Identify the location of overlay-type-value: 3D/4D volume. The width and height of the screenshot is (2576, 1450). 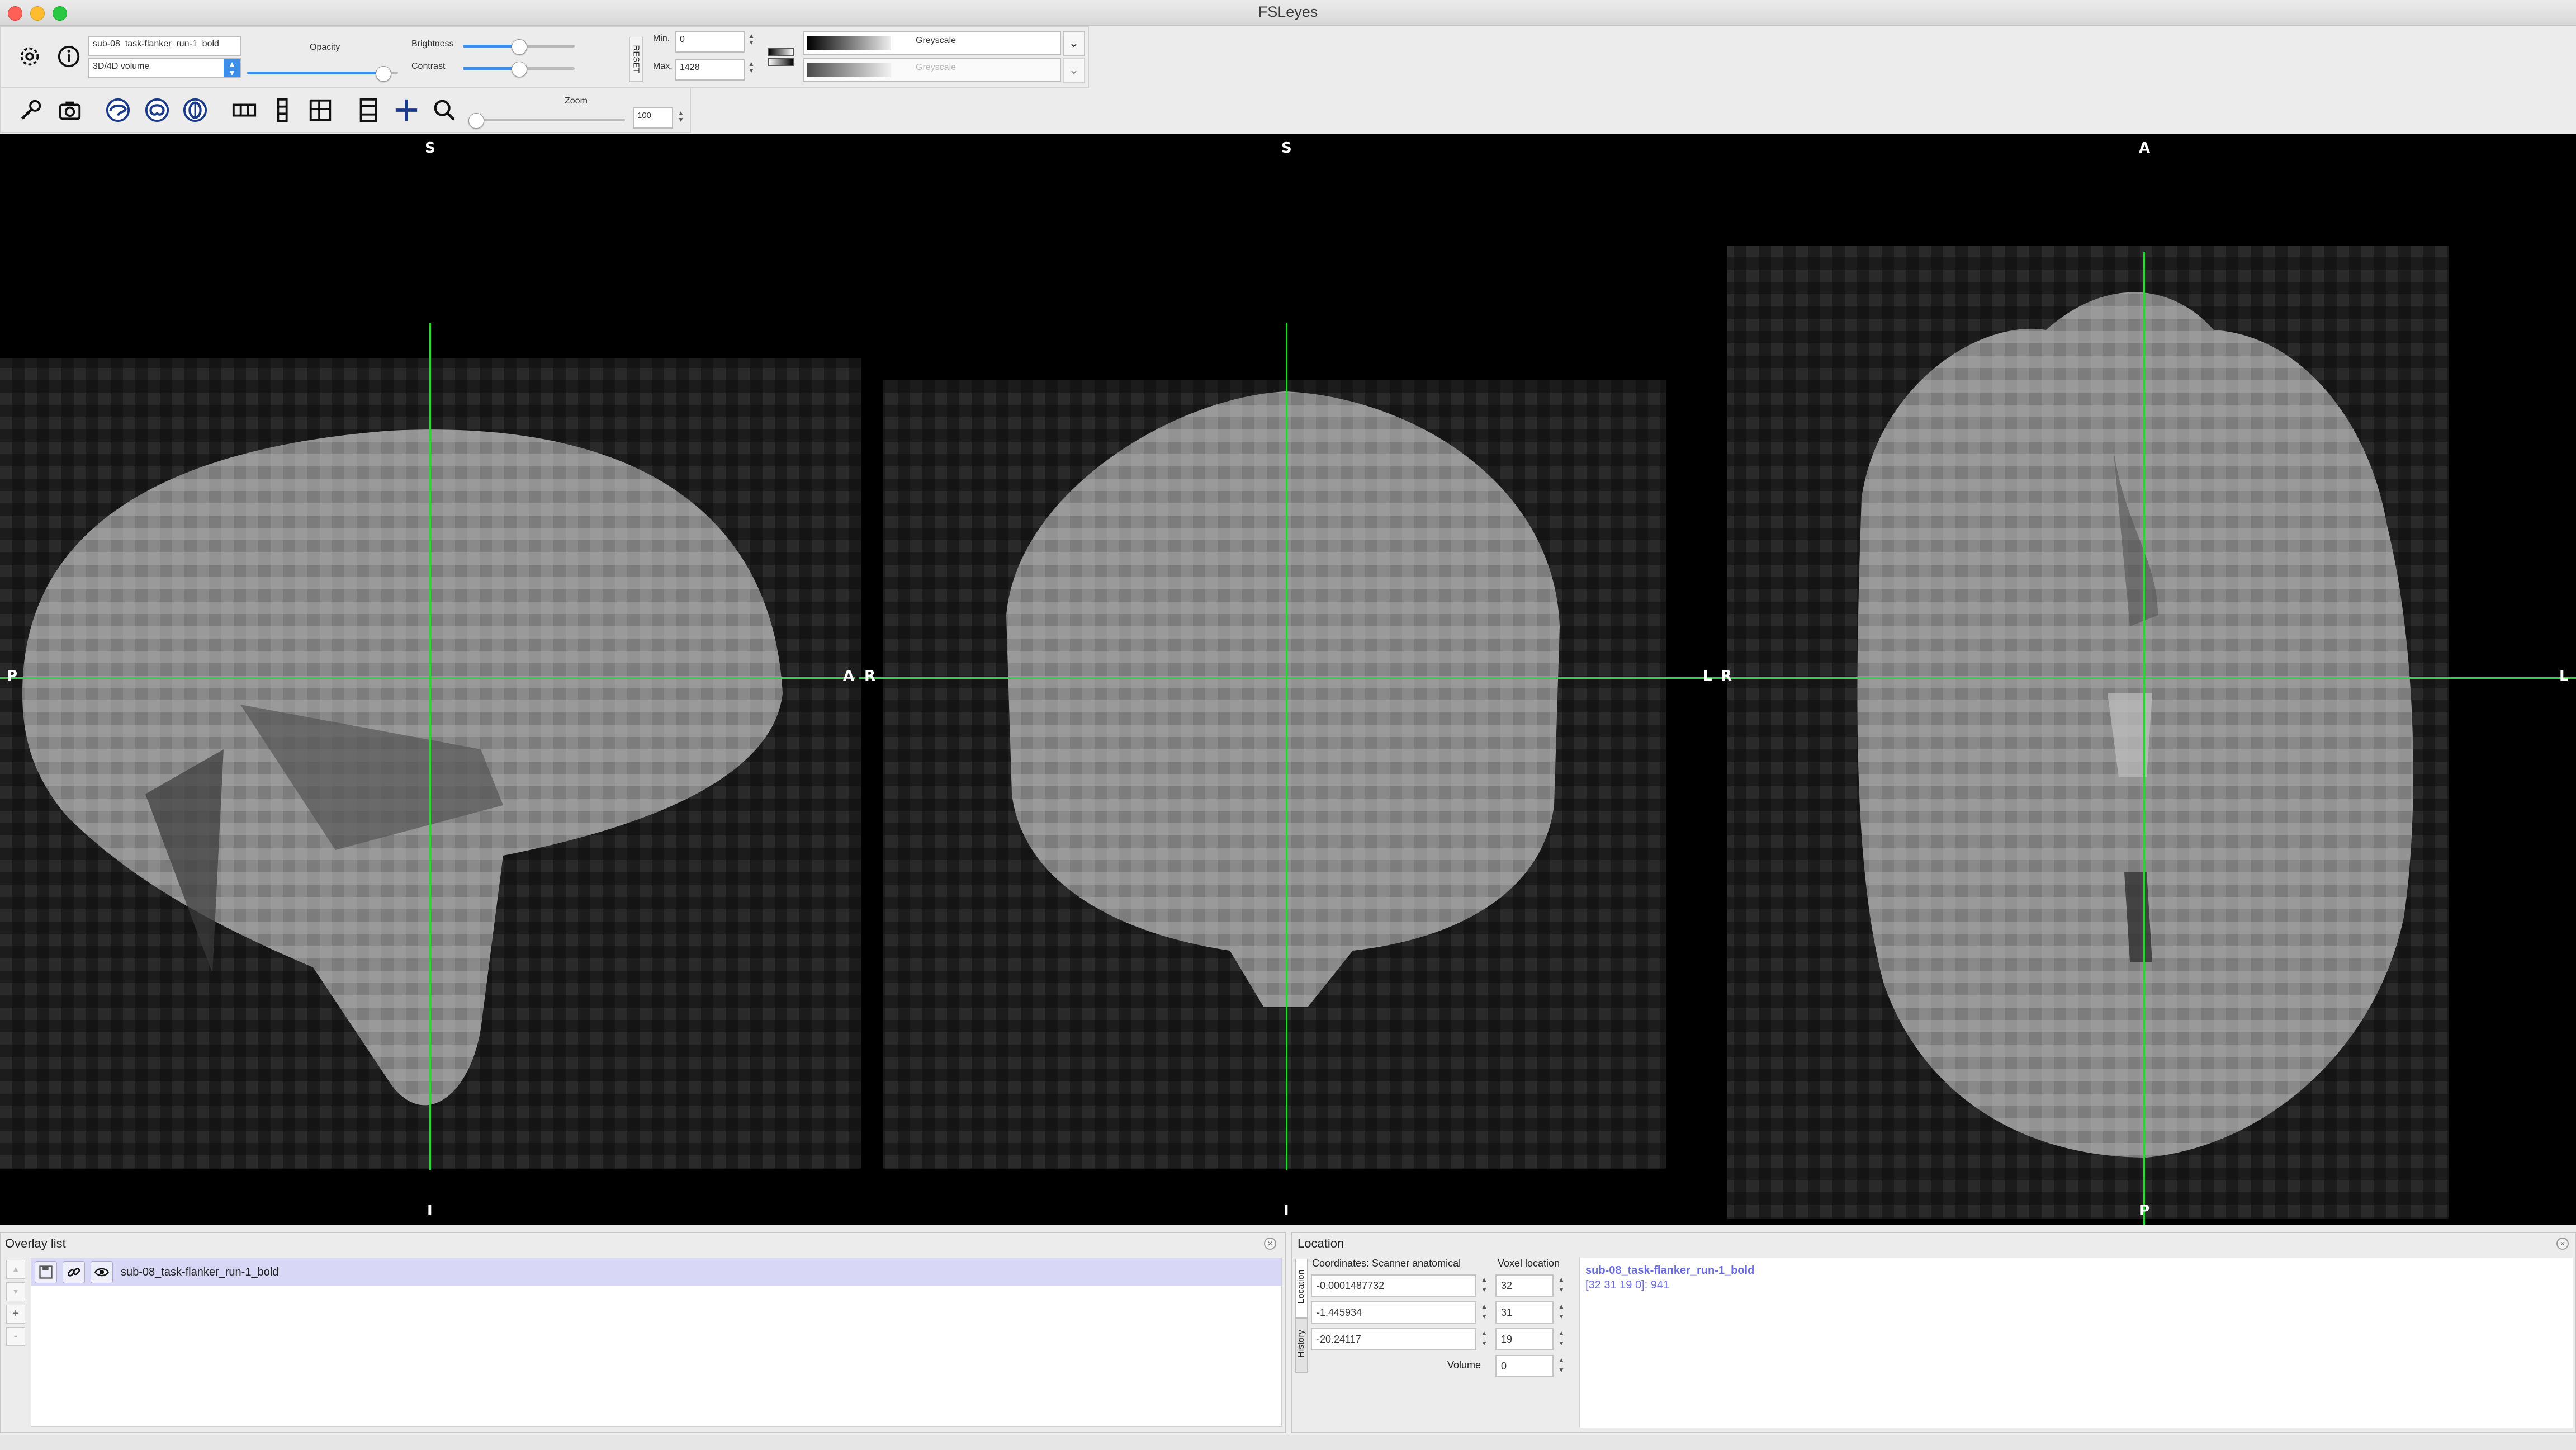
(121, 66).